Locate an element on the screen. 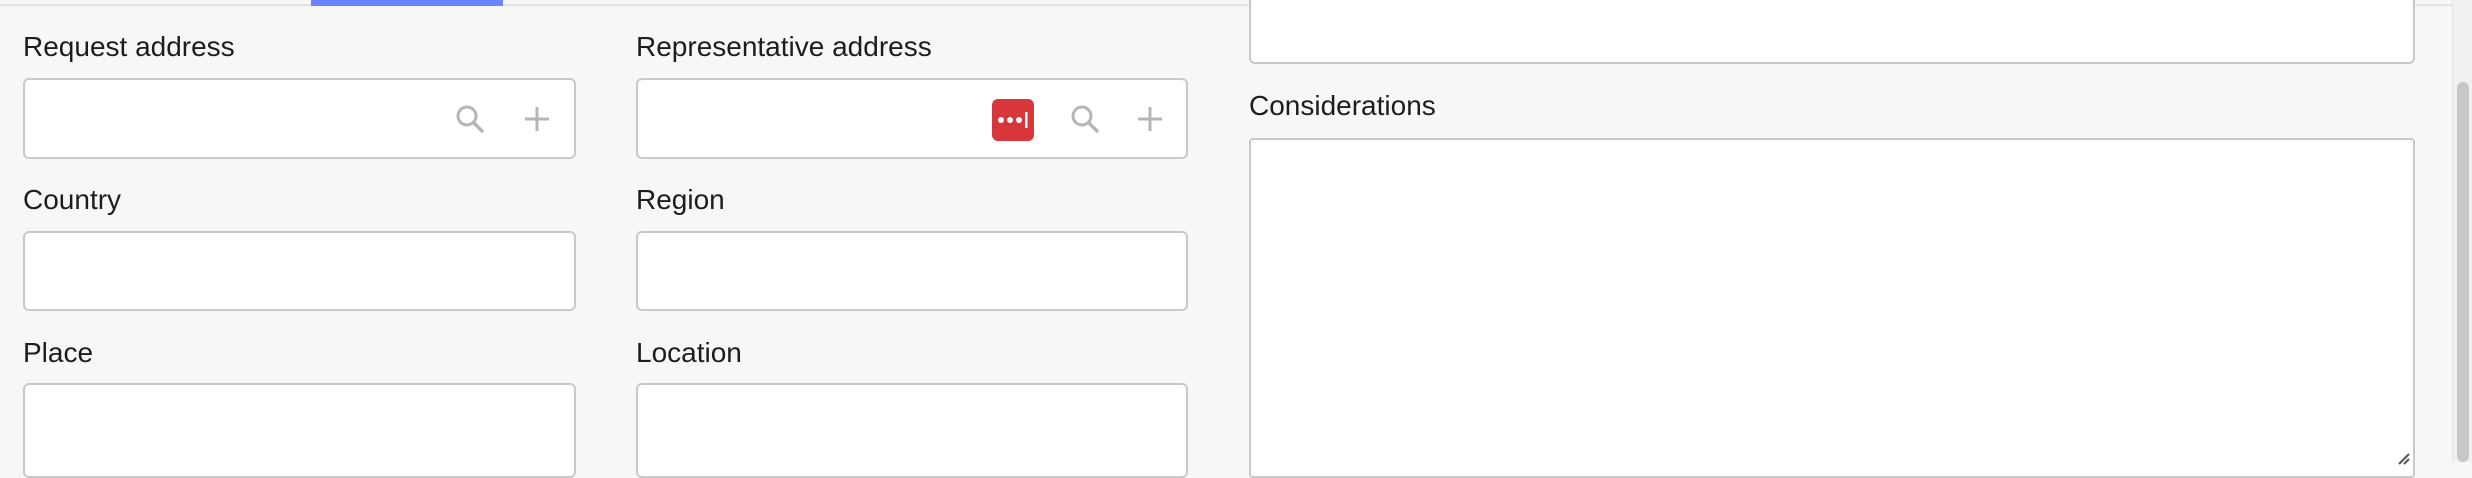 The height and width of the screenshot is (478, 2472). place-label: Place is located at coordinates (58, 352).